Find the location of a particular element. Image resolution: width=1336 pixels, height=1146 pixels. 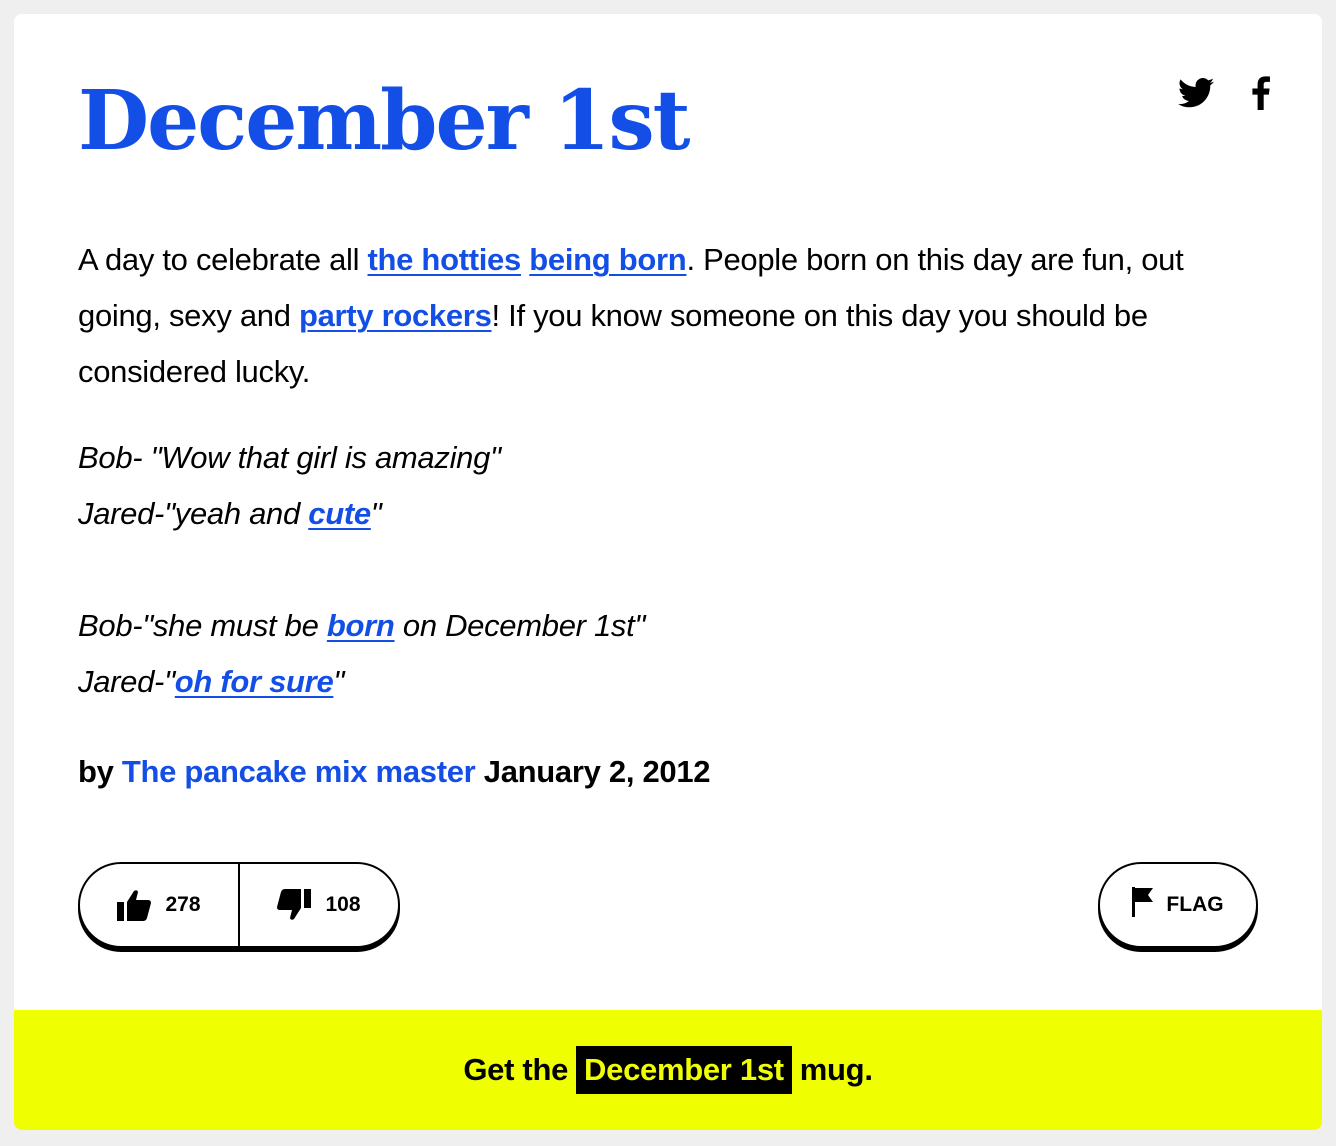

flag-label: FLAG is located at coordinates (1195, 904).